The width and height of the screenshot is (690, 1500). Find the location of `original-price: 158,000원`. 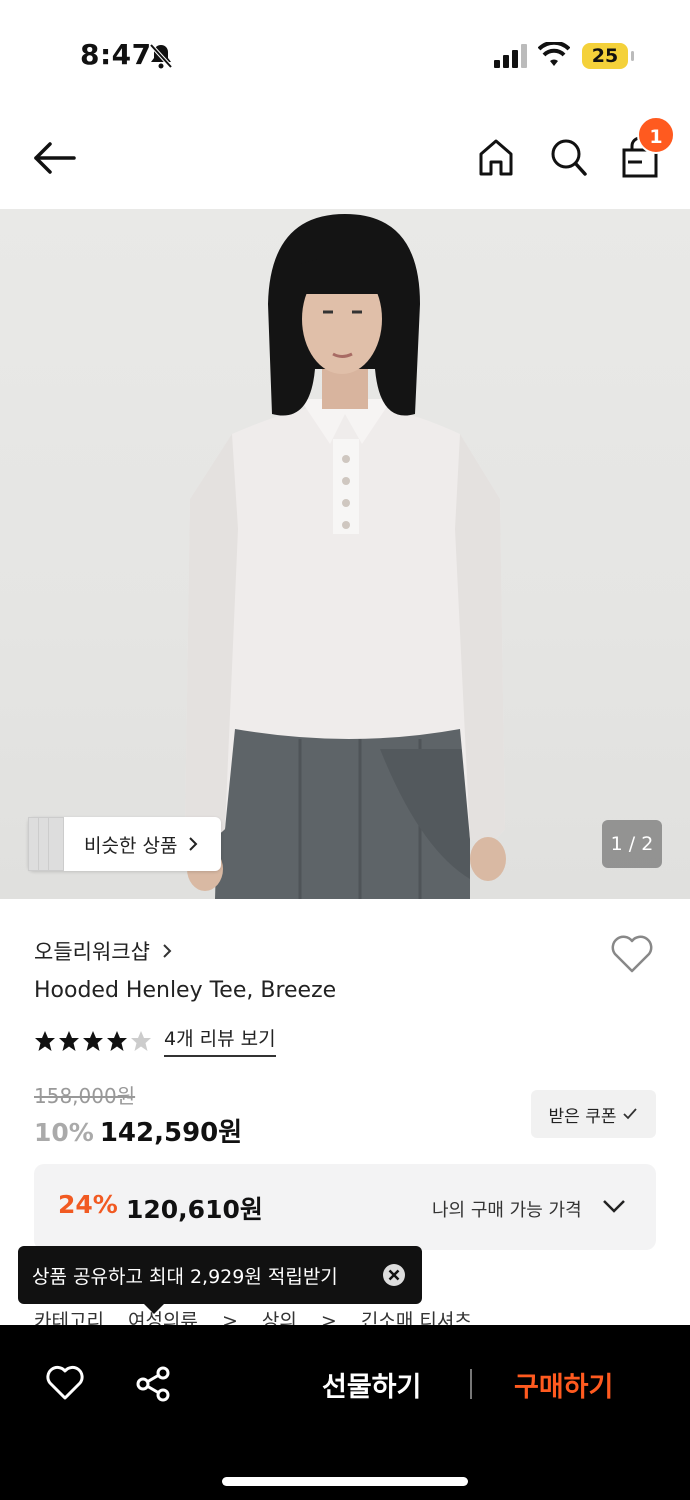

original-price: 158,000원 is located at coordinates (85, 1096).